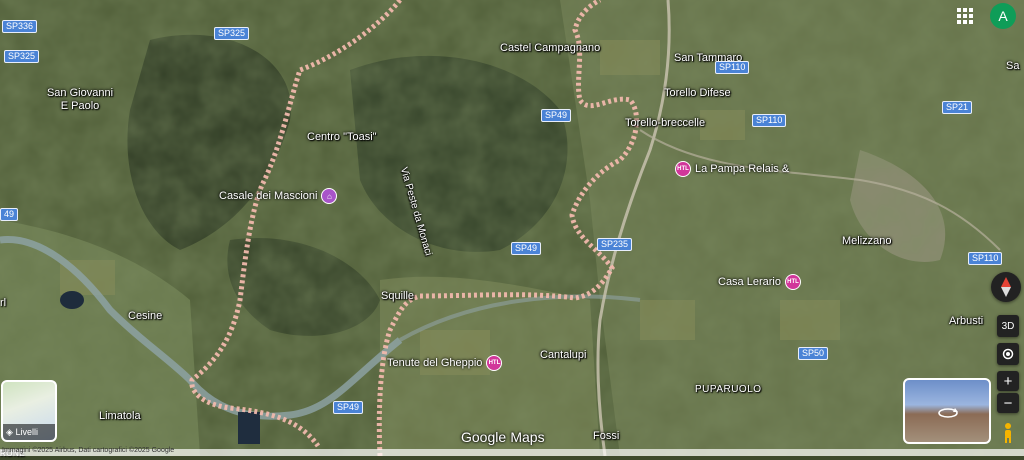  Describe the element at coordinates (563, 355) in the screenshot. I see `place-cantalupi: Cantalupi` at that location.